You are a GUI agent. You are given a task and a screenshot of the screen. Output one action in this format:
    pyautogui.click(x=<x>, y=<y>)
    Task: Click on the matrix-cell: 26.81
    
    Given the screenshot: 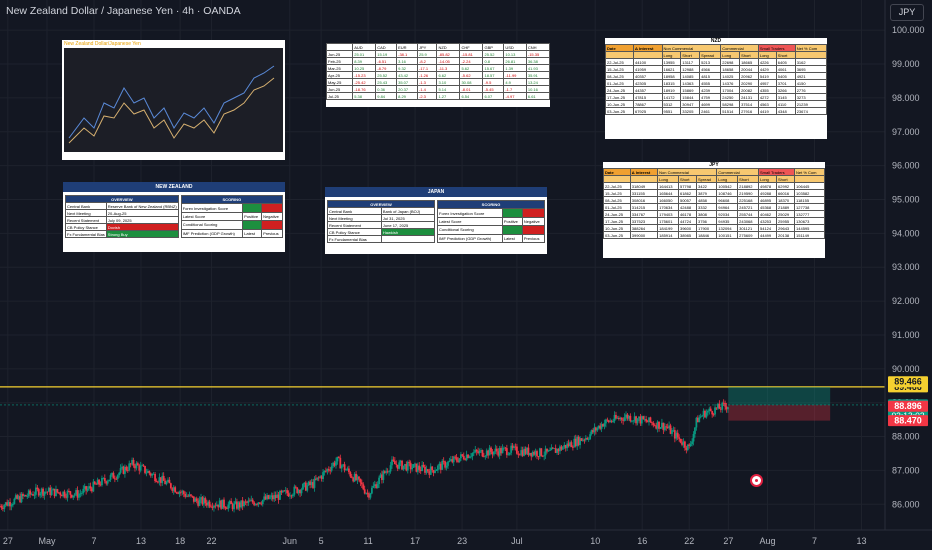 What is the action you would take?
    pyautogui.click(x=515, y=61)
    